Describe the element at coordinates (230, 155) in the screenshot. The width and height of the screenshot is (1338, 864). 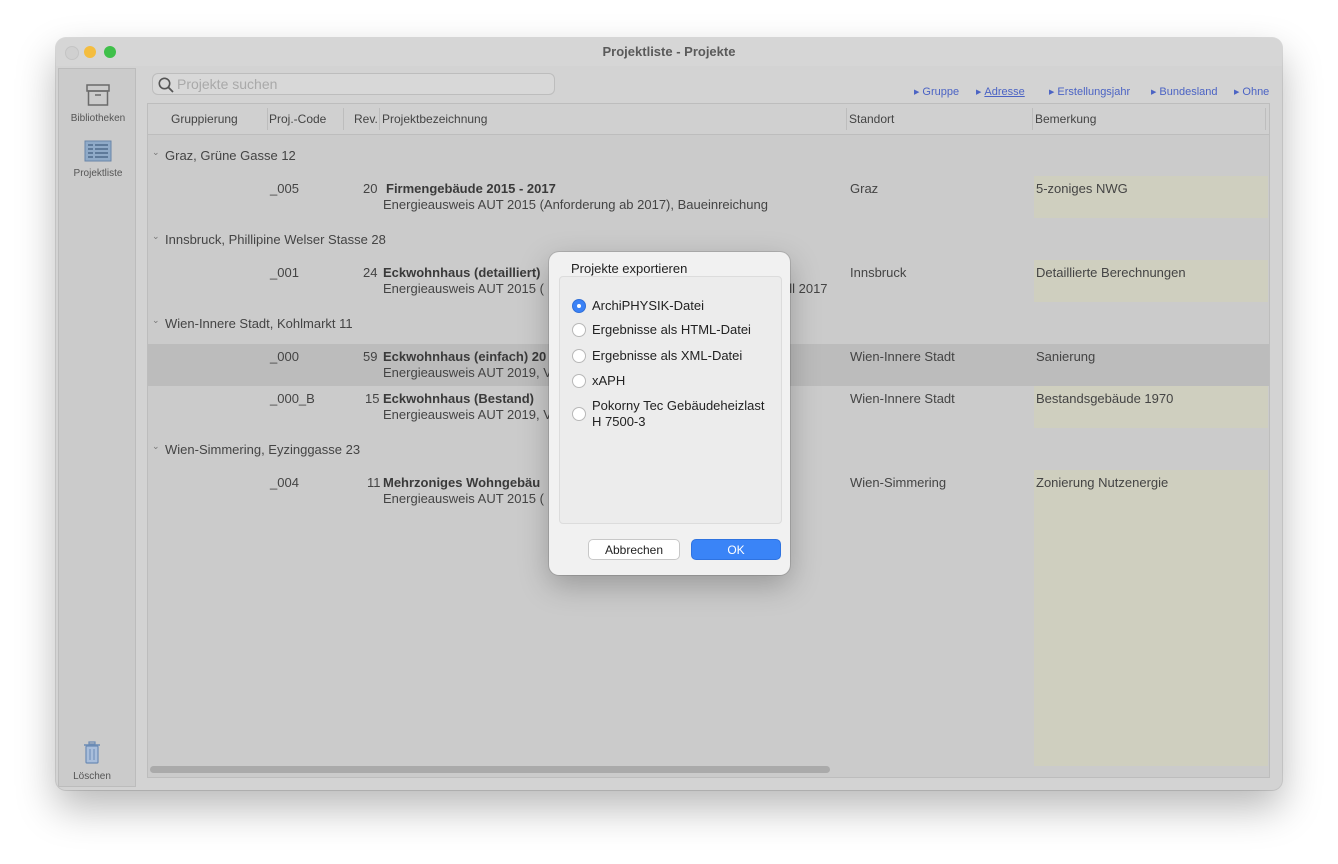
I see `group-label: Graz, Grüne Gasse 12` at that location.